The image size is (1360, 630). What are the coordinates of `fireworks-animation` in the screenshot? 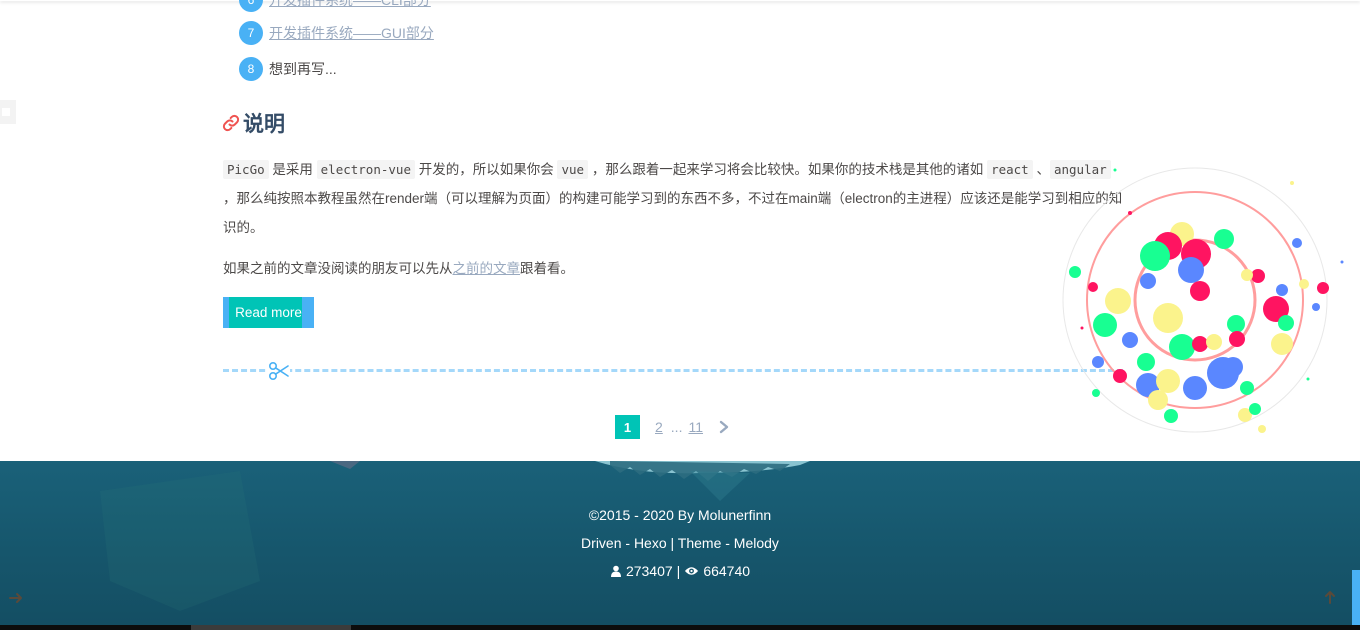 It's located at (1203, 300).